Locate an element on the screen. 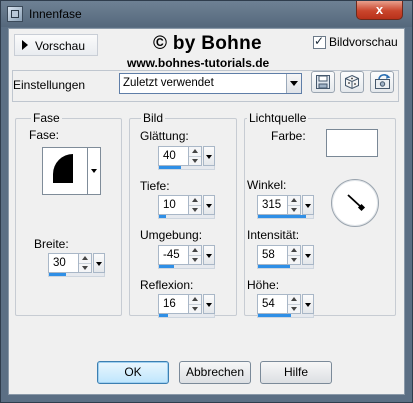  bevel-shape-label: Fase: is located at coordinates (44, 135).